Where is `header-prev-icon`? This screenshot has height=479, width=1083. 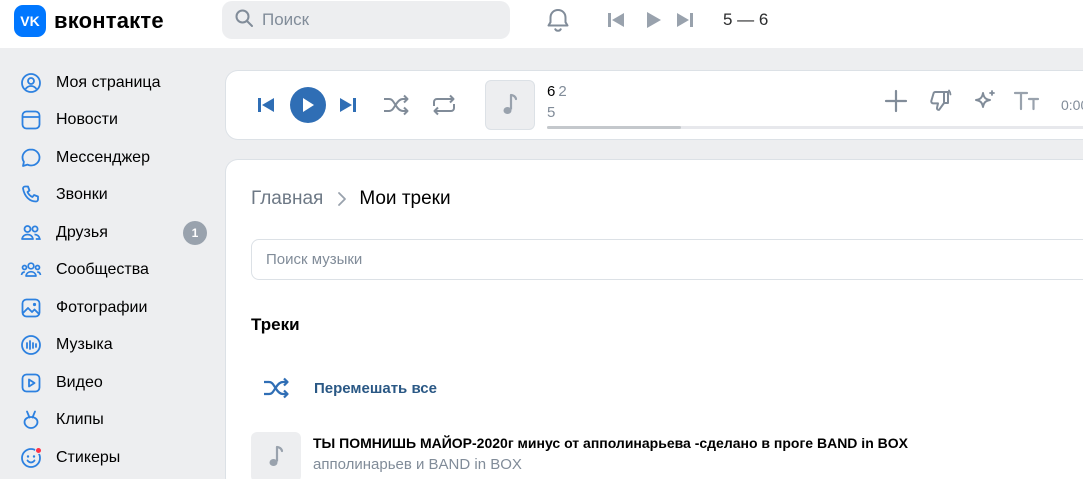 header-prev-icon is located at coordinates (616, 22).